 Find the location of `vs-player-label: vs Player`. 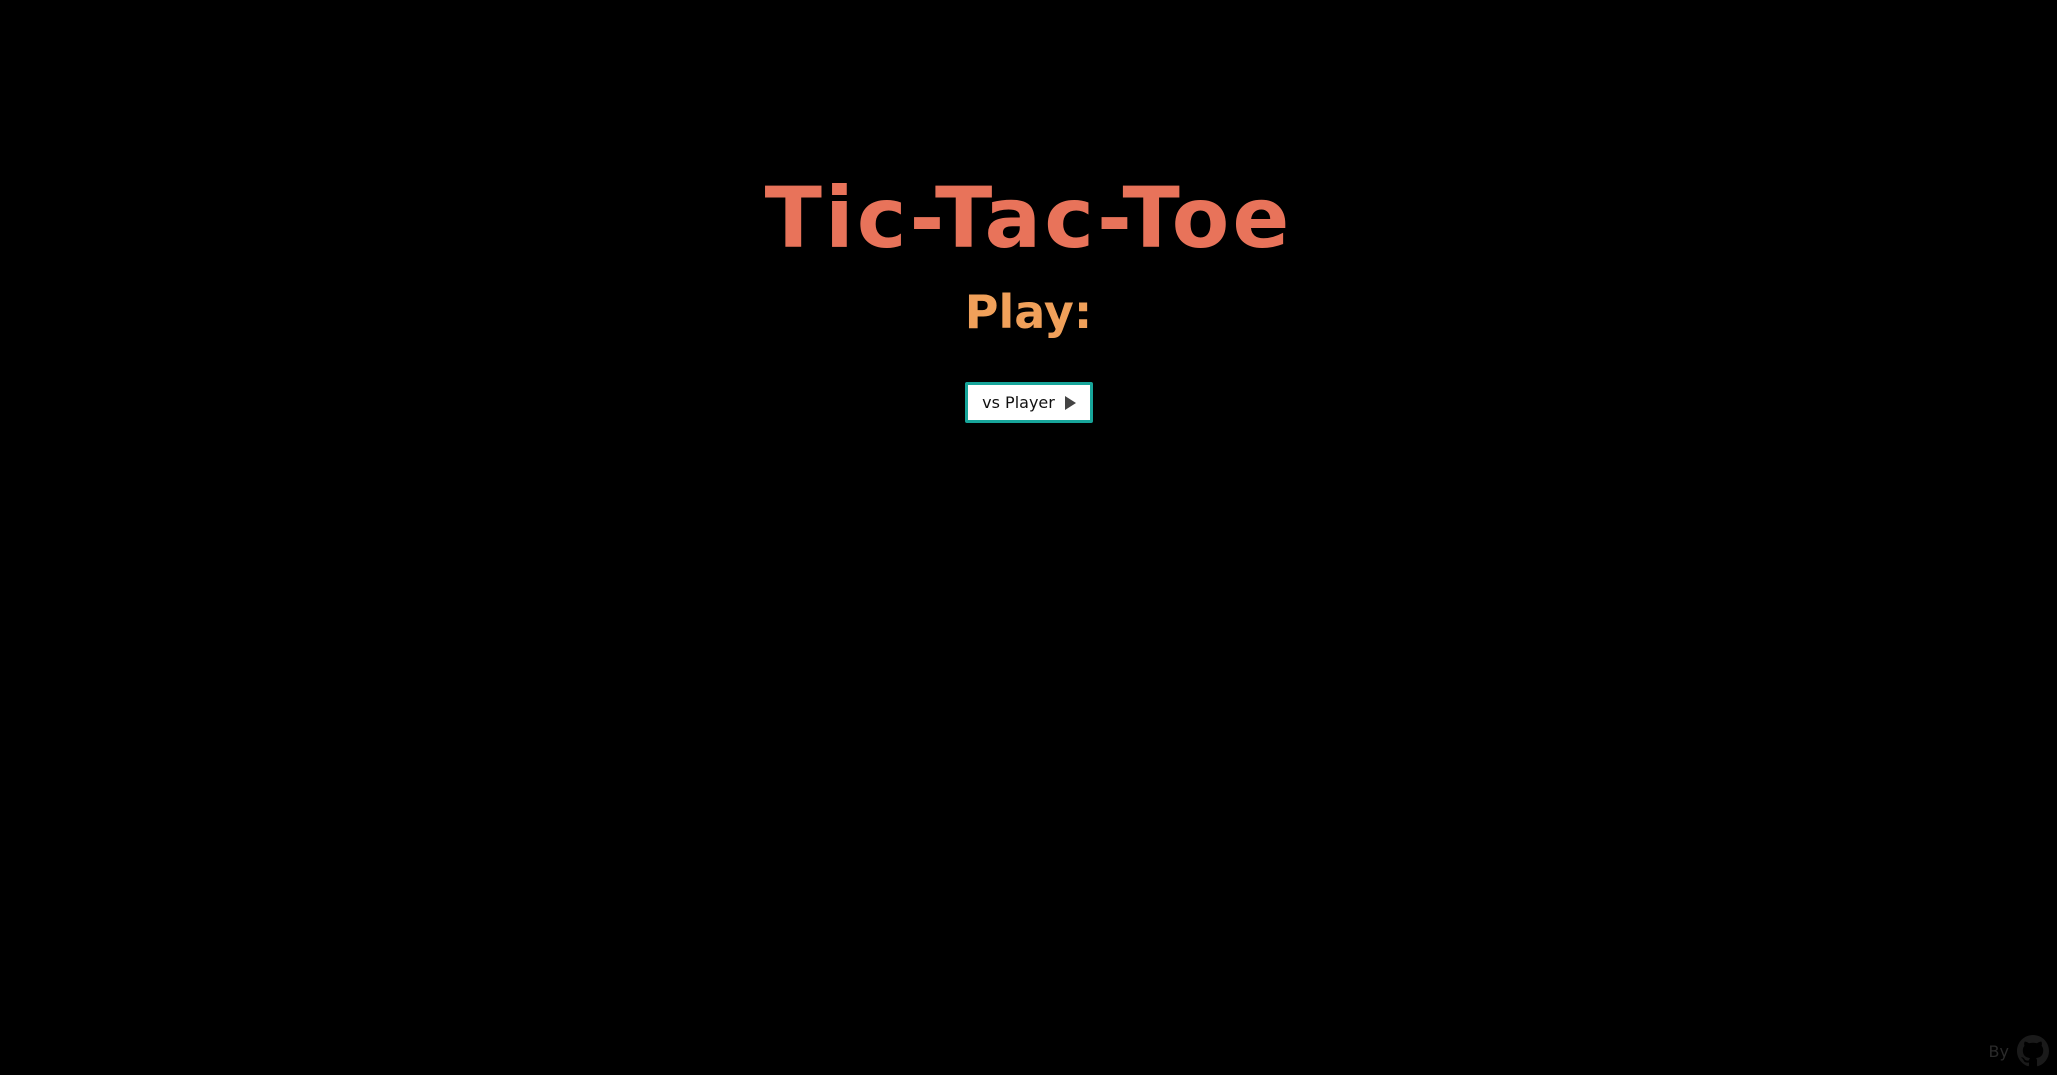

vs-player-label: vs Player is located at coordinates (1018, 402).